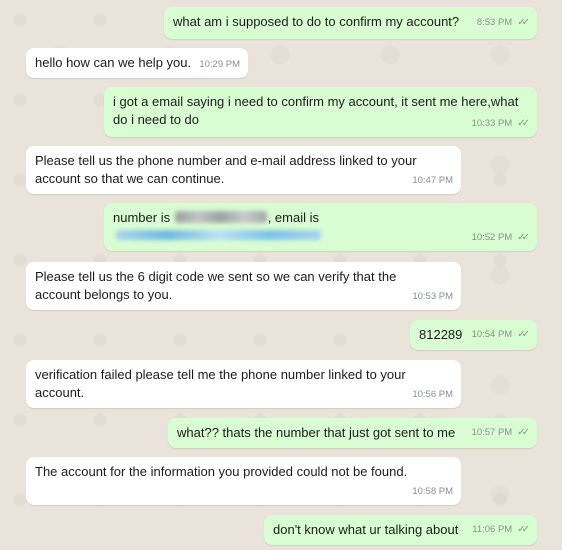 The image size is (562, 550). I want to click on message-text: don't know what ur talking about, so click(366, 529).